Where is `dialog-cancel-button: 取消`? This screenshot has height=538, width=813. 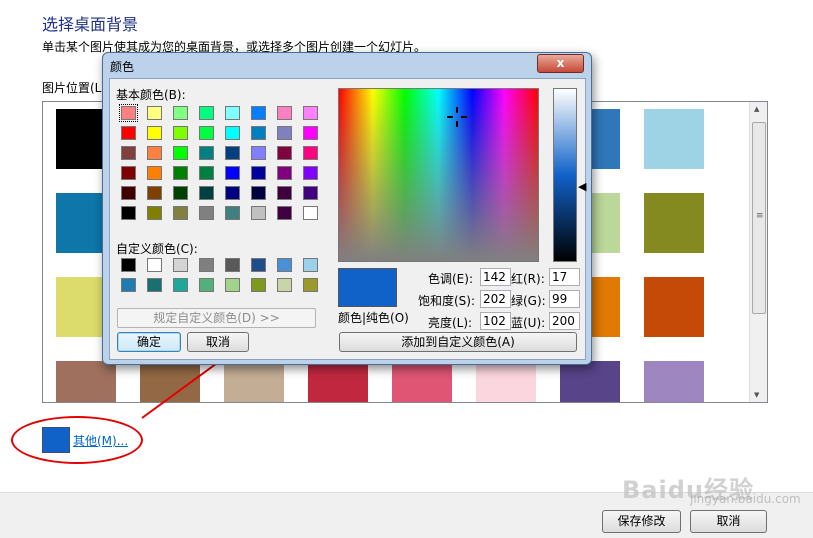
dialog-cancel-button: 取消 is located at coordinates (218, 342).